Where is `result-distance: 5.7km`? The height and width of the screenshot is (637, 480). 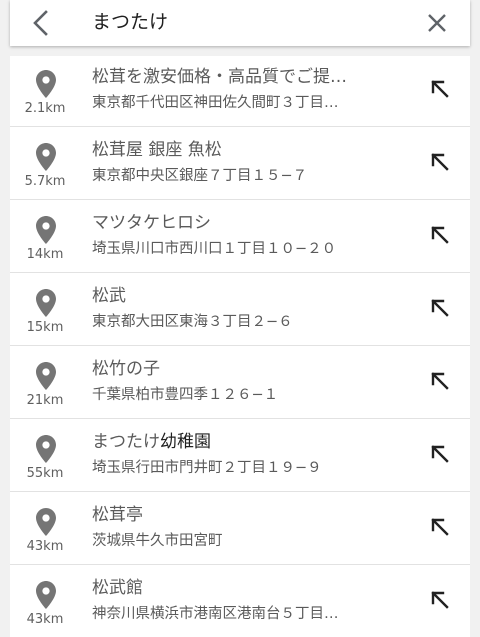
result-distance: 5.7km is located at coordinates (45, 181).